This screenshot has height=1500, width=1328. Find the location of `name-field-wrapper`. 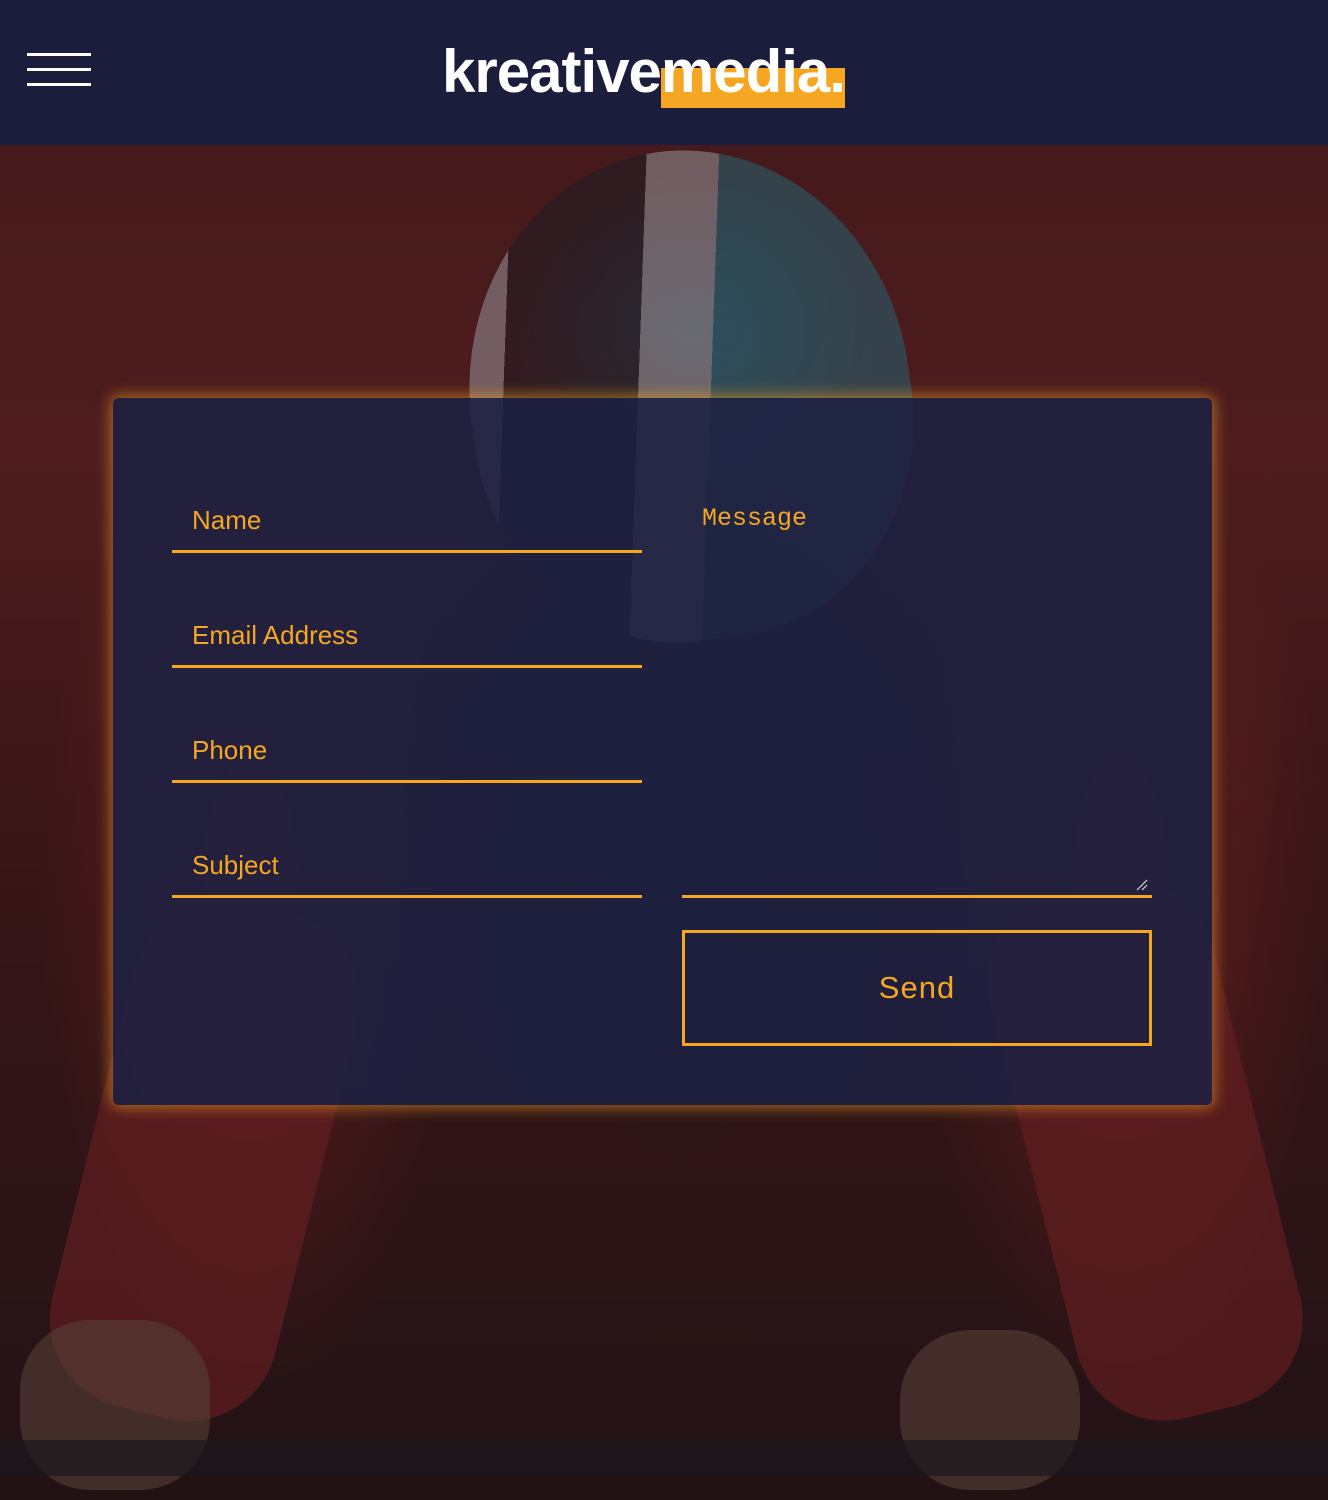

name-field-wrapper is located at coordinates (407, 521).